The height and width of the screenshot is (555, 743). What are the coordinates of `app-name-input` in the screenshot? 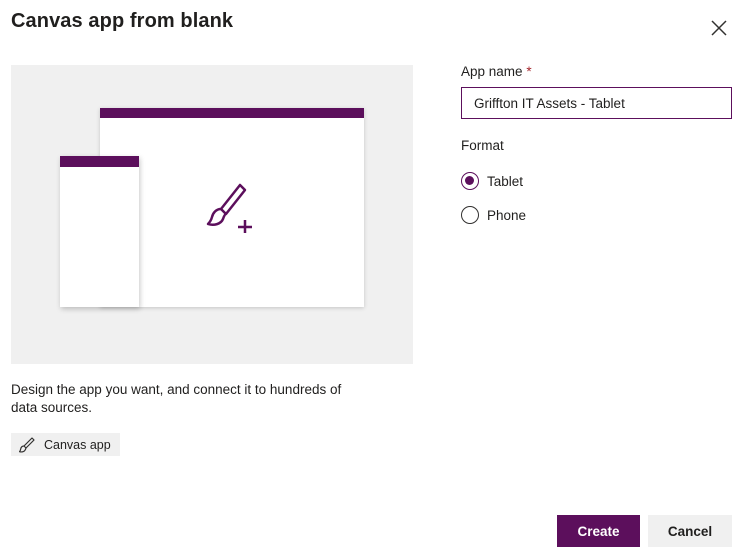 It's located at (596, 103).